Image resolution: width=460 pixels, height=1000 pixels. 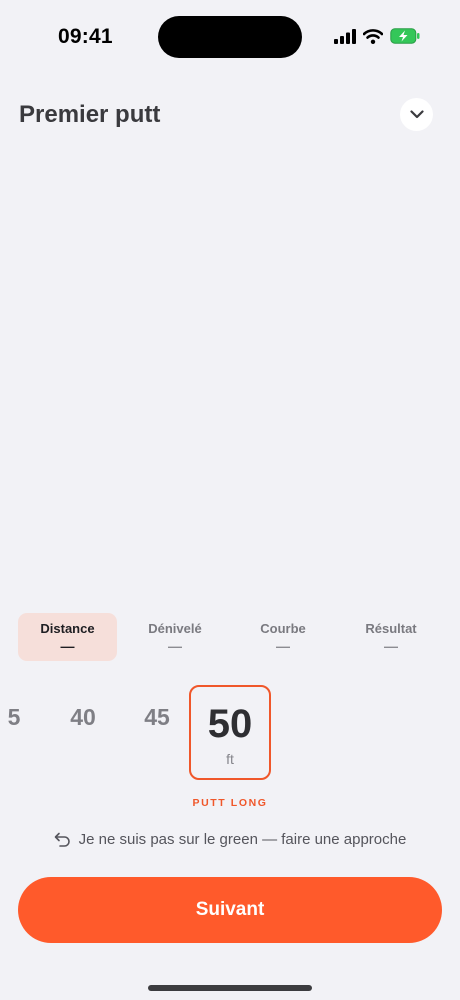 What do you see at coordinates (230, 910) in the screenshot?
I see `next-button: Suivant` at bounding box center [230, 910].